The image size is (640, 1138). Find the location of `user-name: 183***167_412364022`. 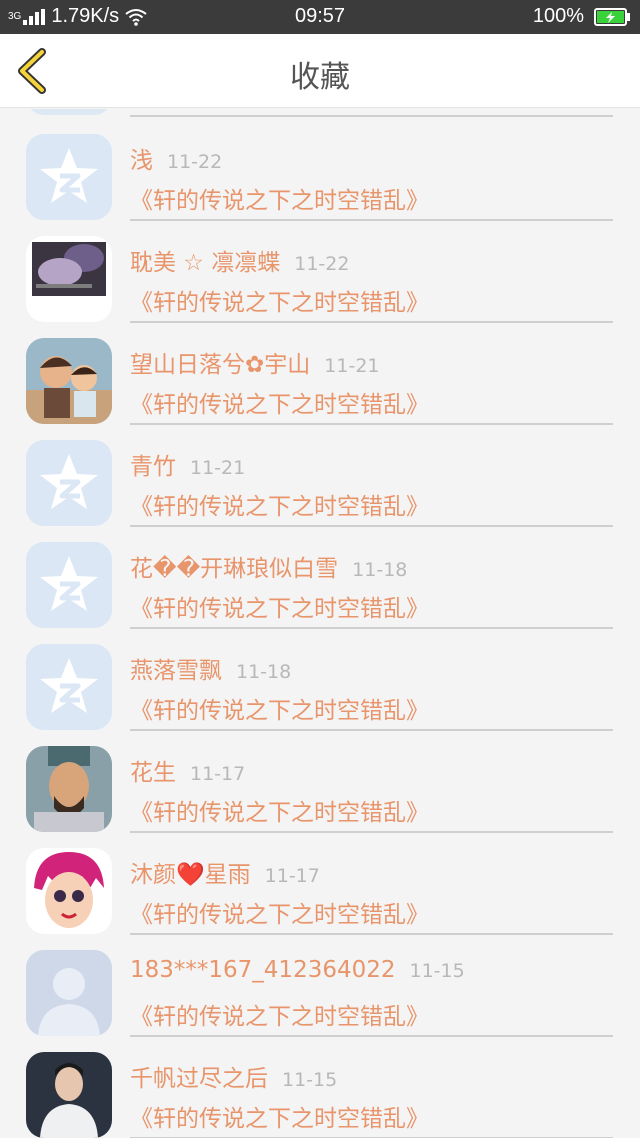

user-name: 183***167_412364022 is located at coordinates (263, 970).